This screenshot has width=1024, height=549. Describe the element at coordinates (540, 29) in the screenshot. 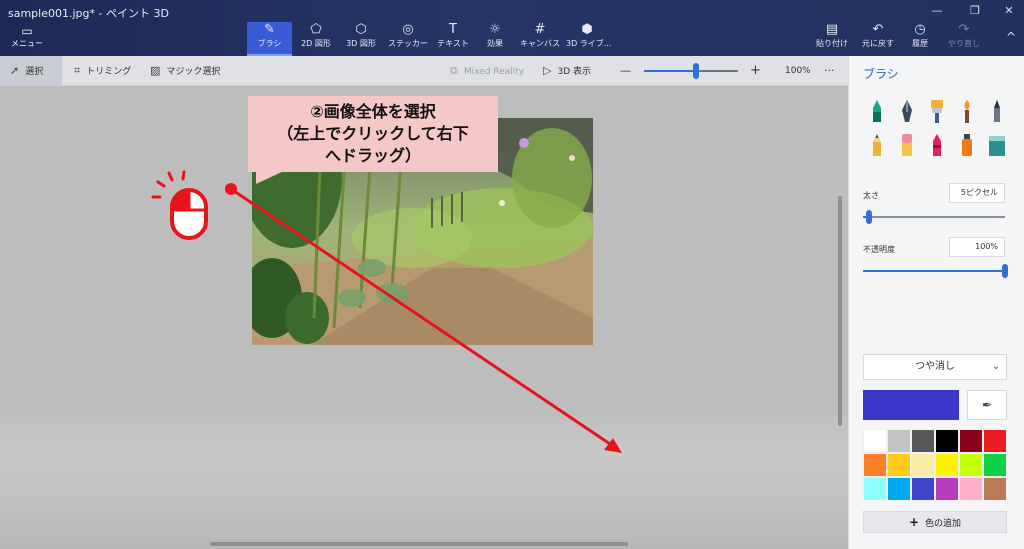

I see `canvas-icon: #` at that location.